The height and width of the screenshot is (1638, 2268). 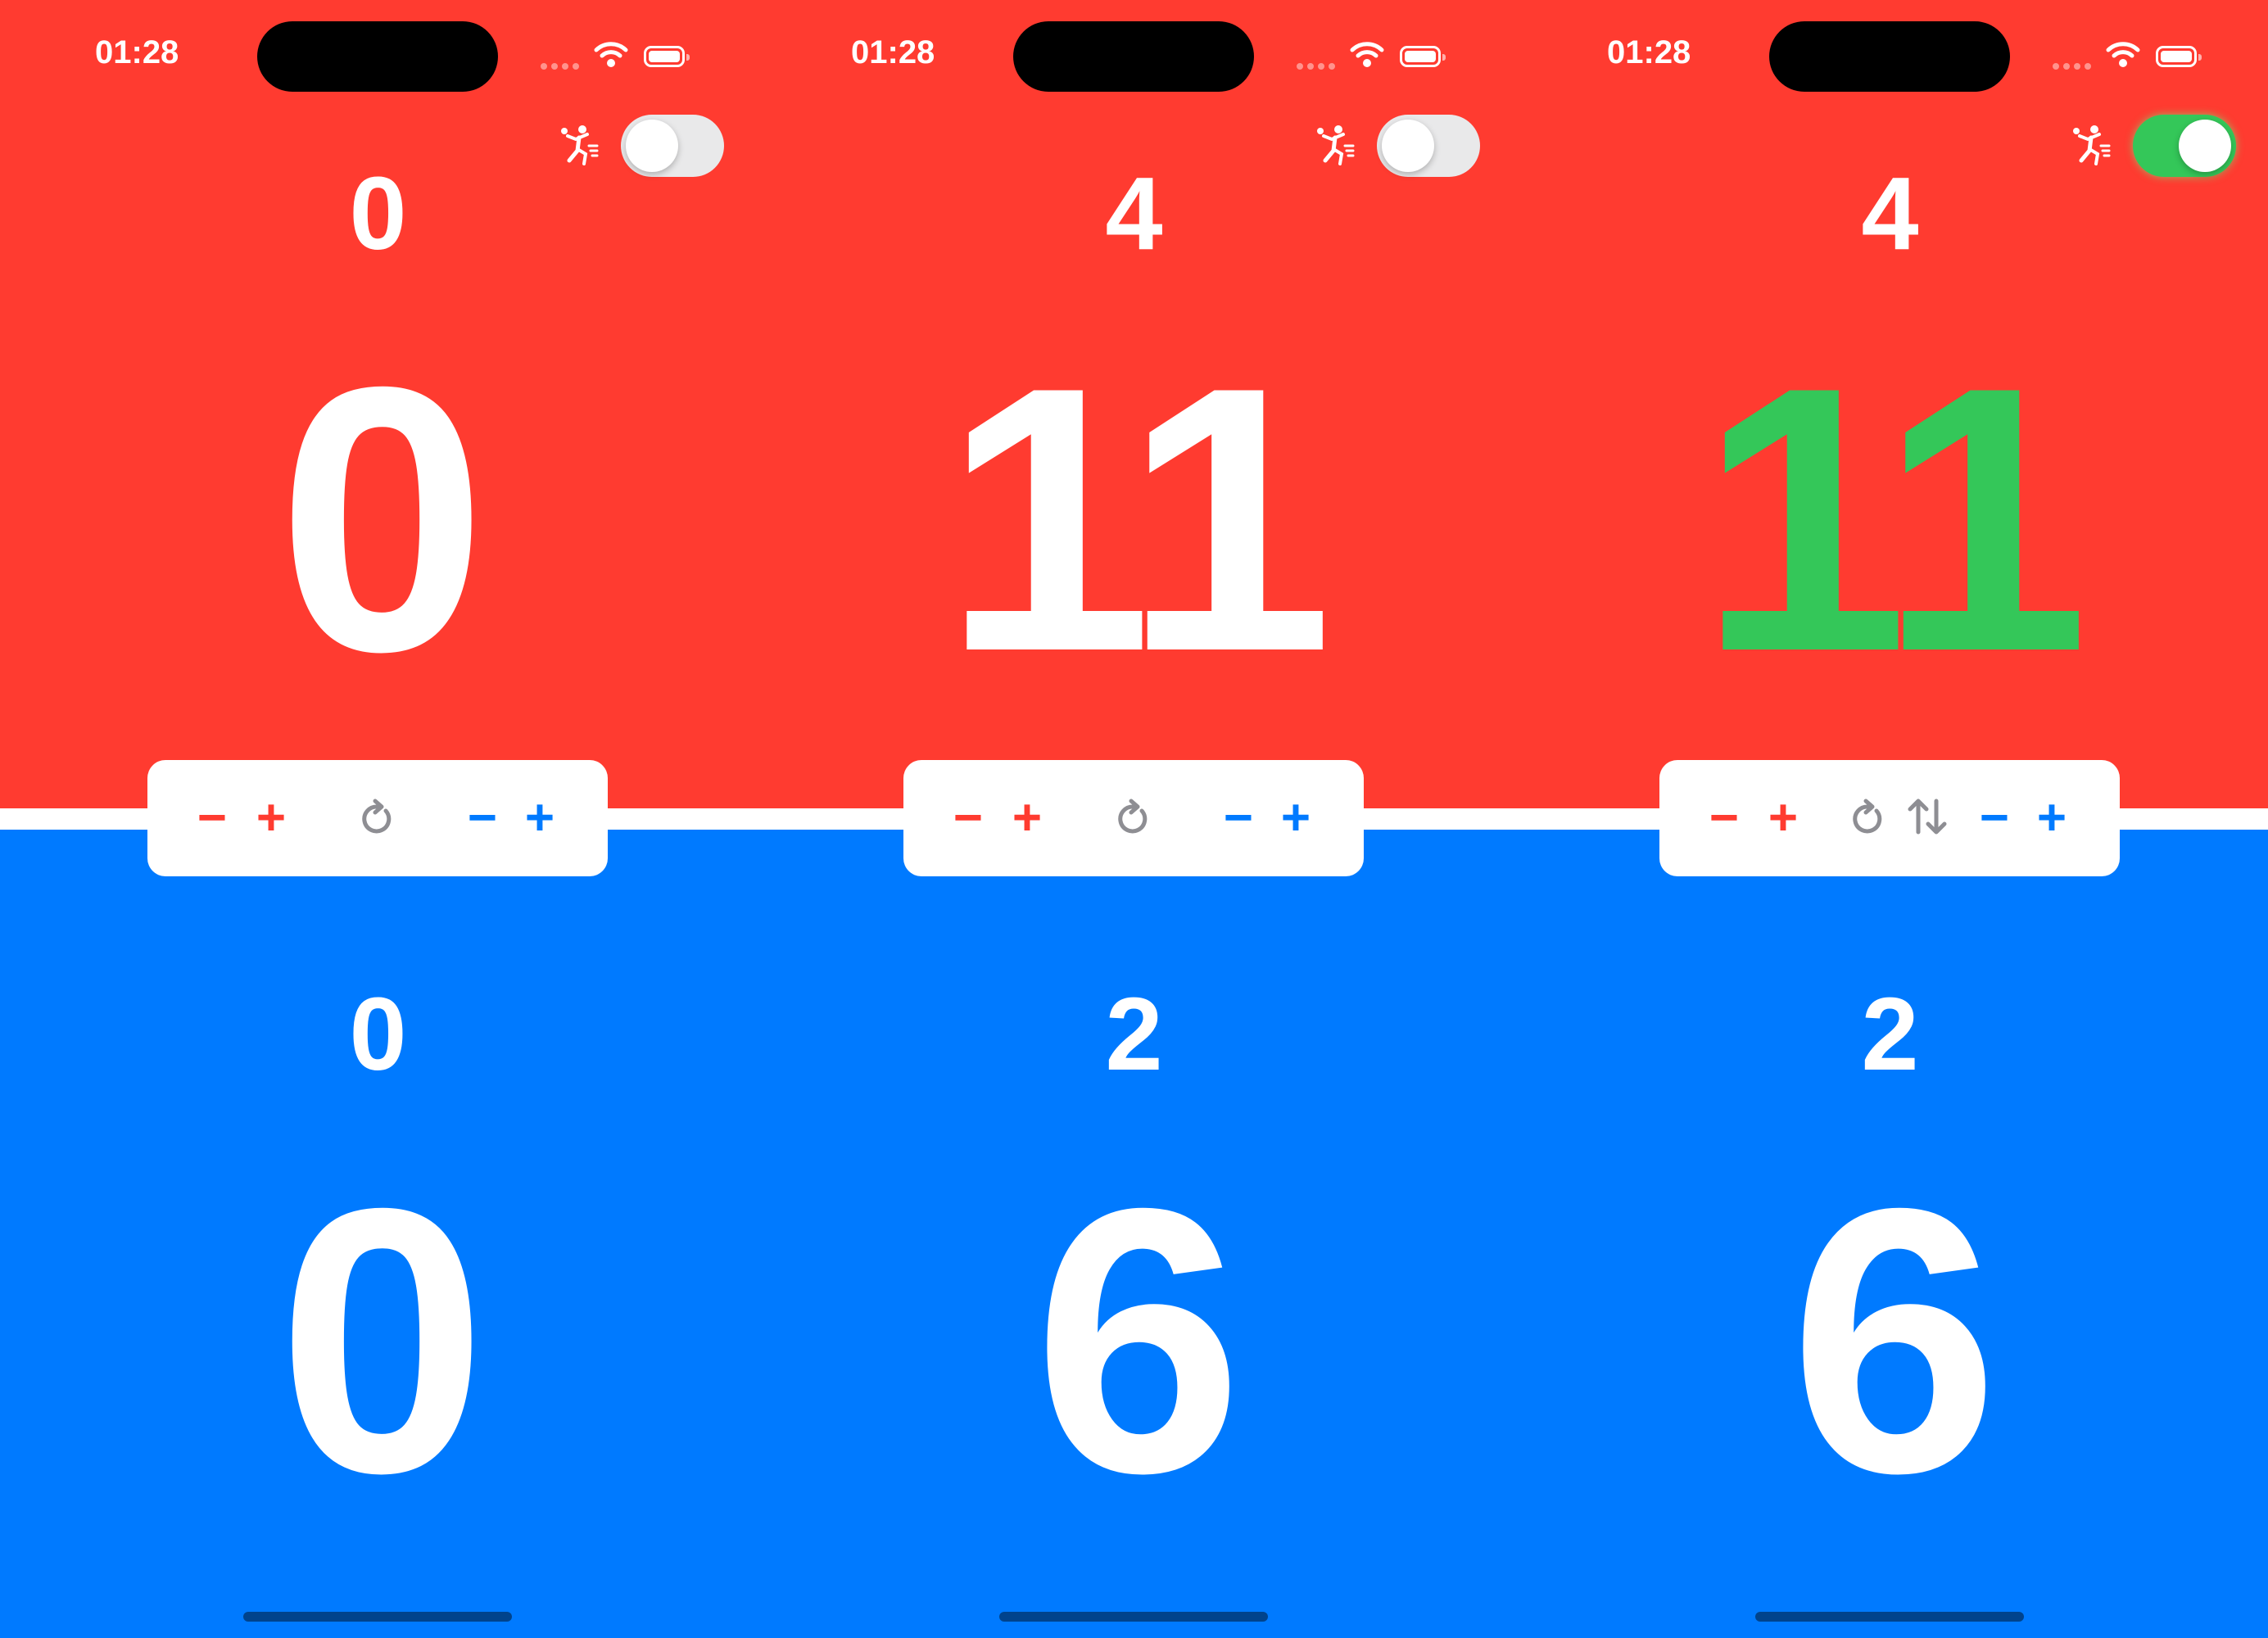 I want to click on top-team-games: 0, so click(x=378, y=213).